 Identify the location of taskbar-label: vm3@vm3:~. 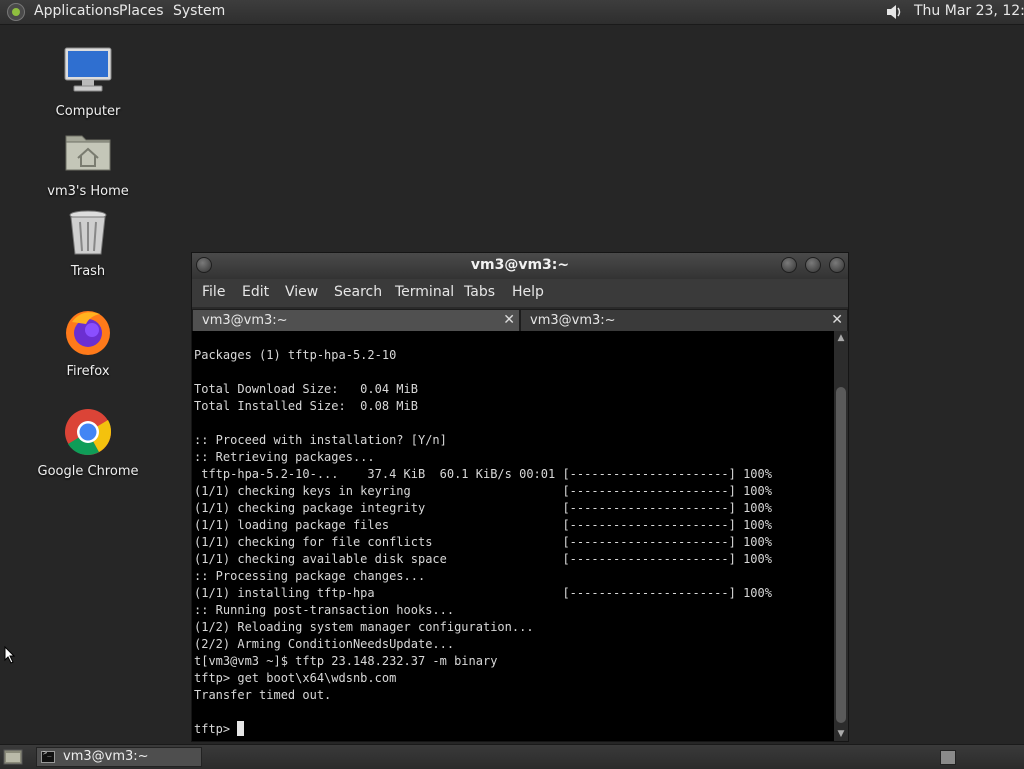
(106, 756).